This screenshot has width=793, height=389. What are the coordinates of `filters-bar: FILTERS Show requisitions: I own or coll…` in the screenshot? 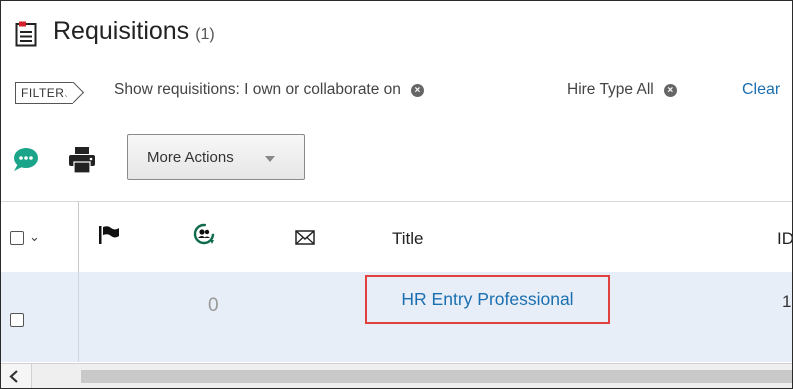 It's located at (396, 91).